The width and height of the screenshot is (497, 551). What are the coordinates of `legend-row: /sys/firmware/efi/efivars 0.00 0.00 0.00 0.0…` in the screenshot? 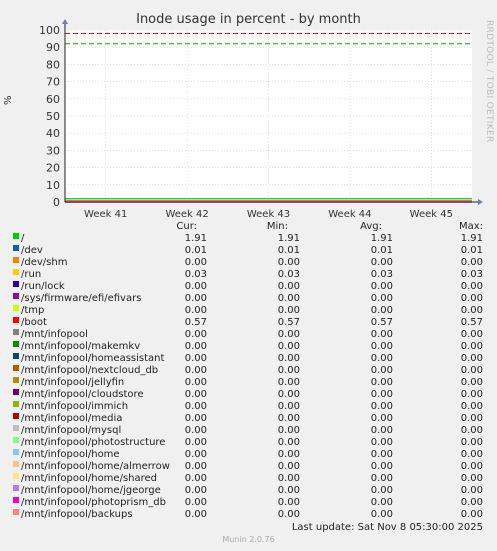 It's located at (248, 299).